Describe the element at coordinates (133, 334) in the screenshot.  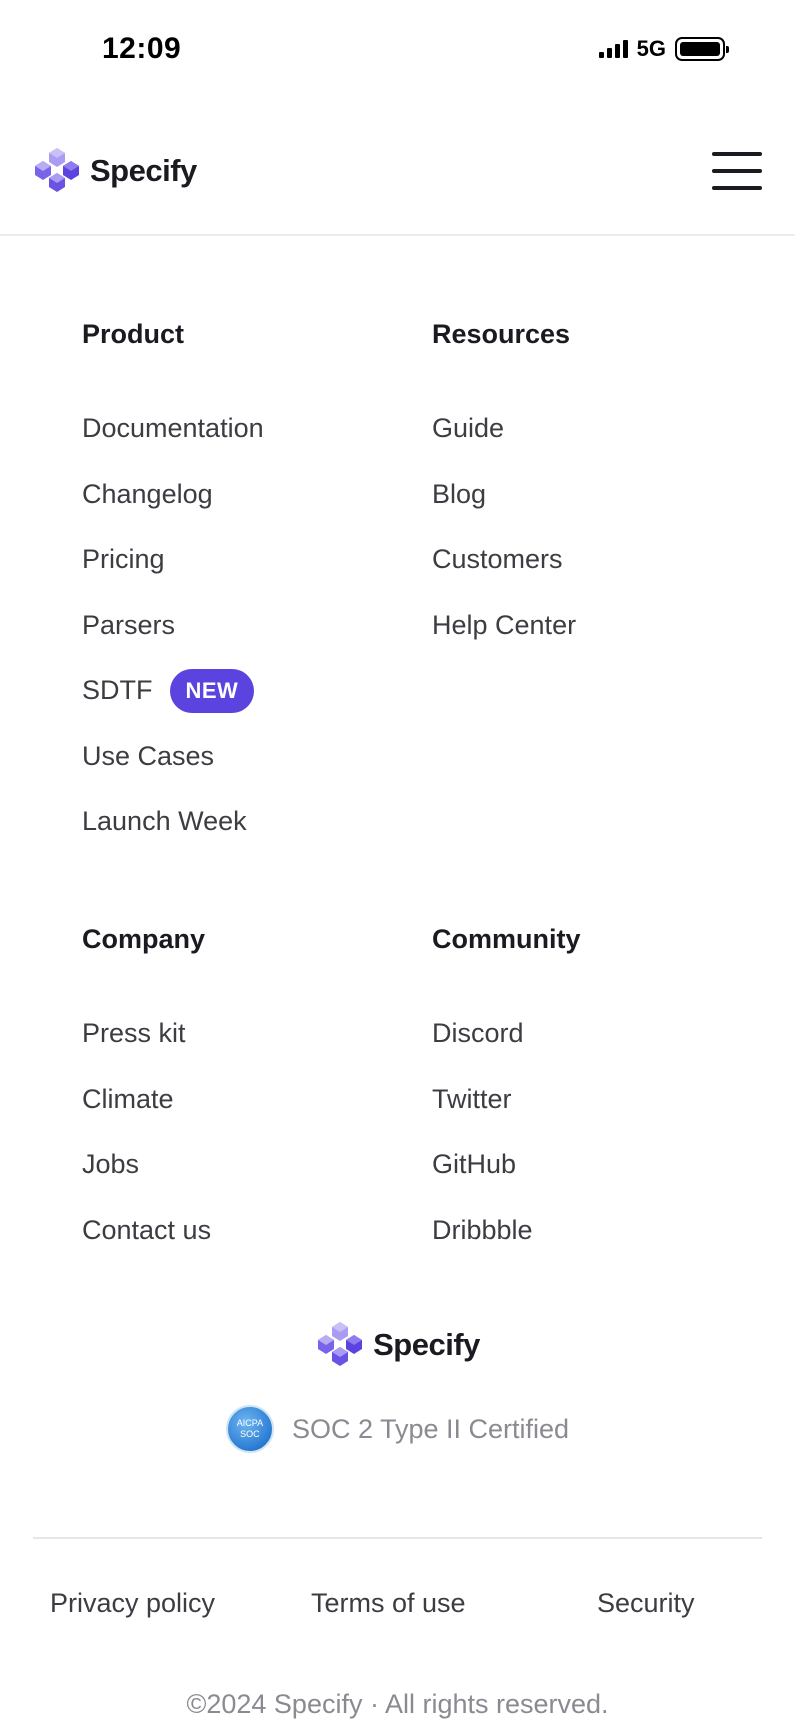
I see `column-title-product: Product` at that location.